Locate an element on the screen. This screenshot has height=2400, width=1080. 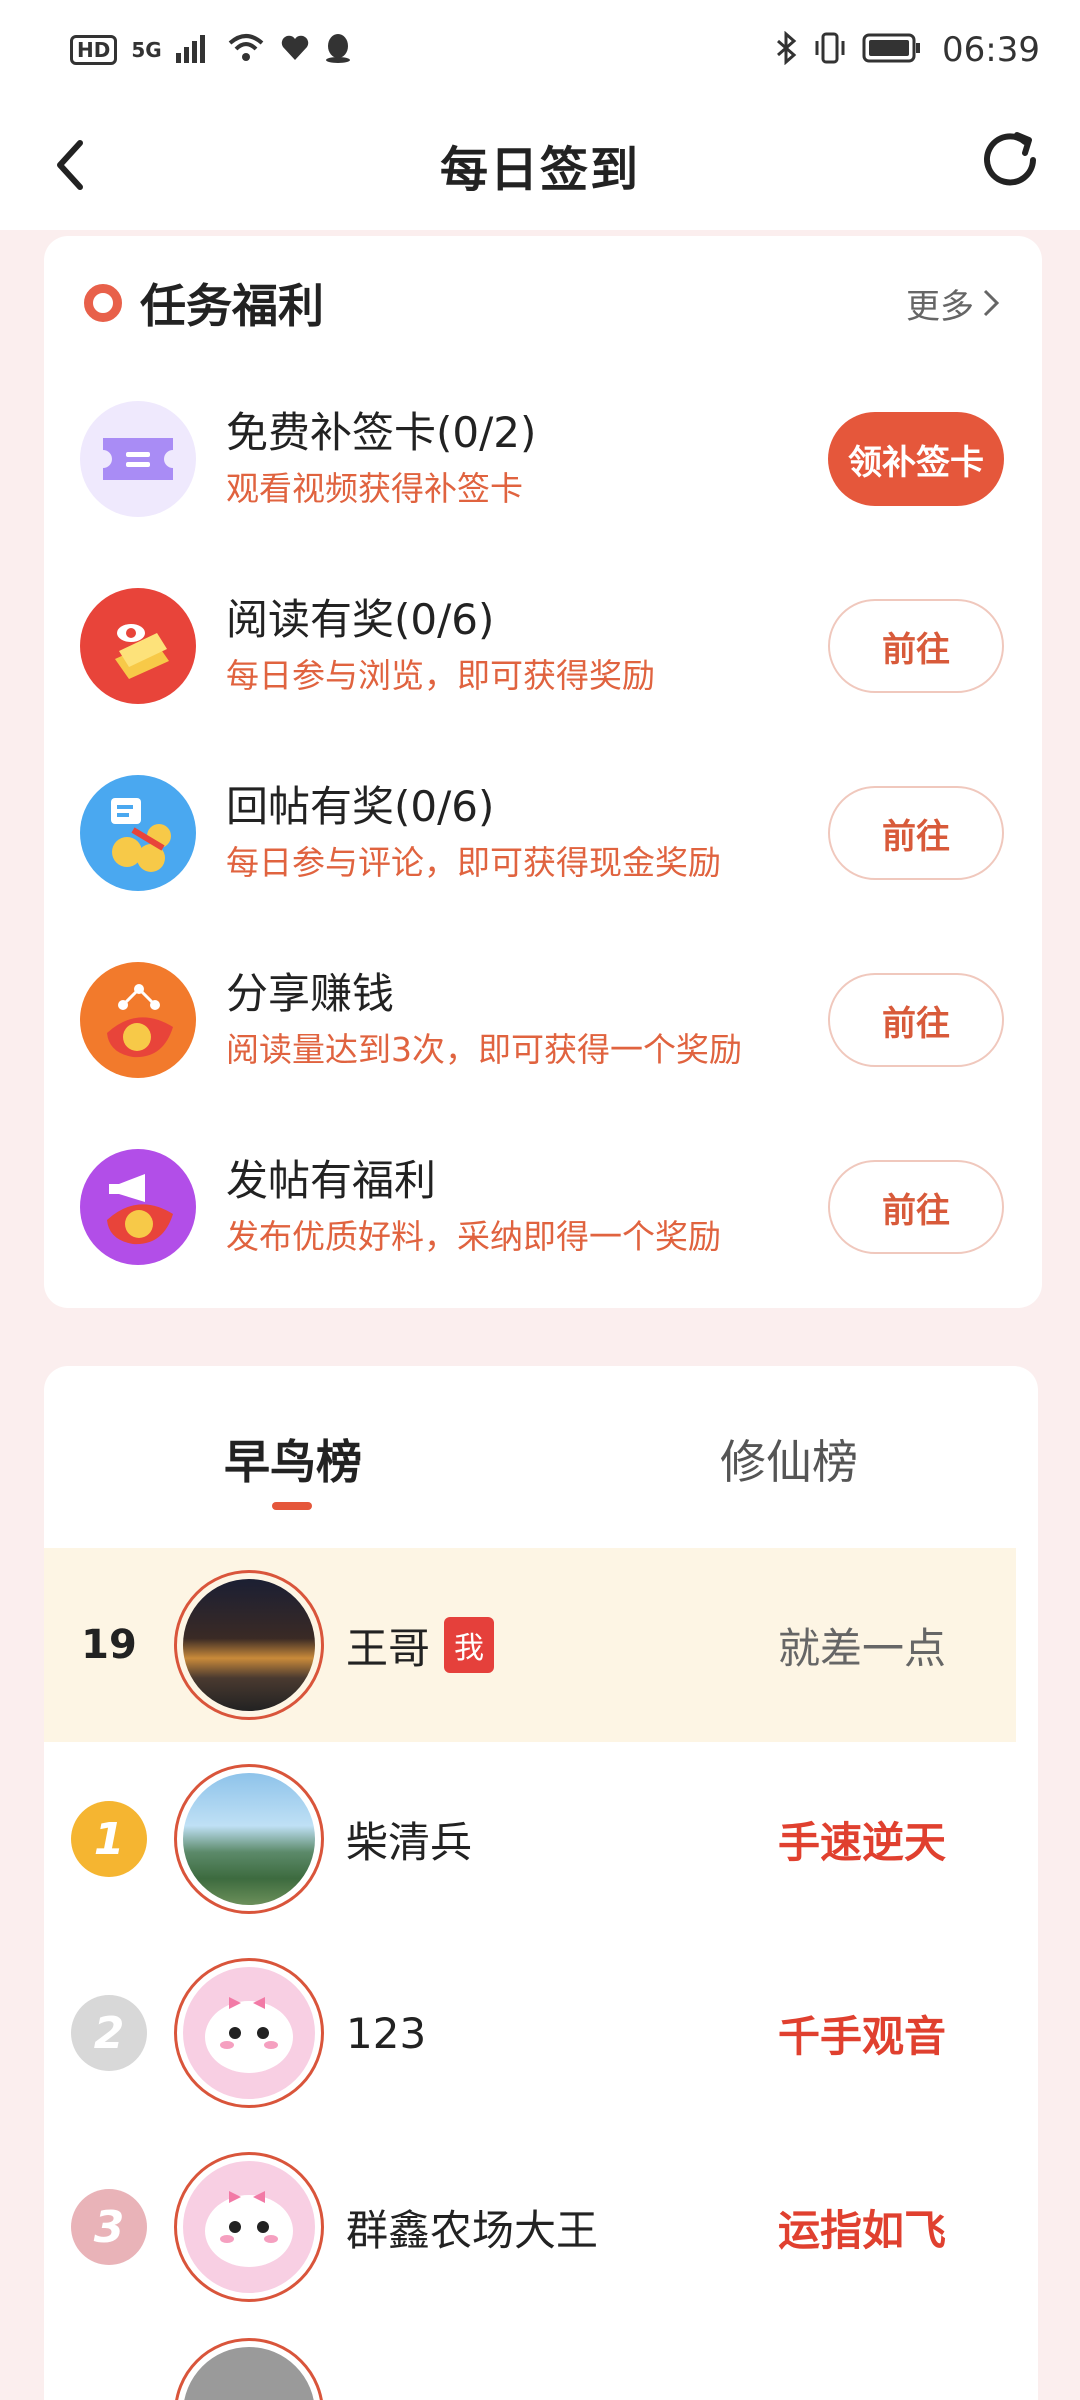
task-item-makeup-card: 免费补签卡(0/2) 观看视频获得补签卡 领补签卡 is located at coordinates (542, 459).